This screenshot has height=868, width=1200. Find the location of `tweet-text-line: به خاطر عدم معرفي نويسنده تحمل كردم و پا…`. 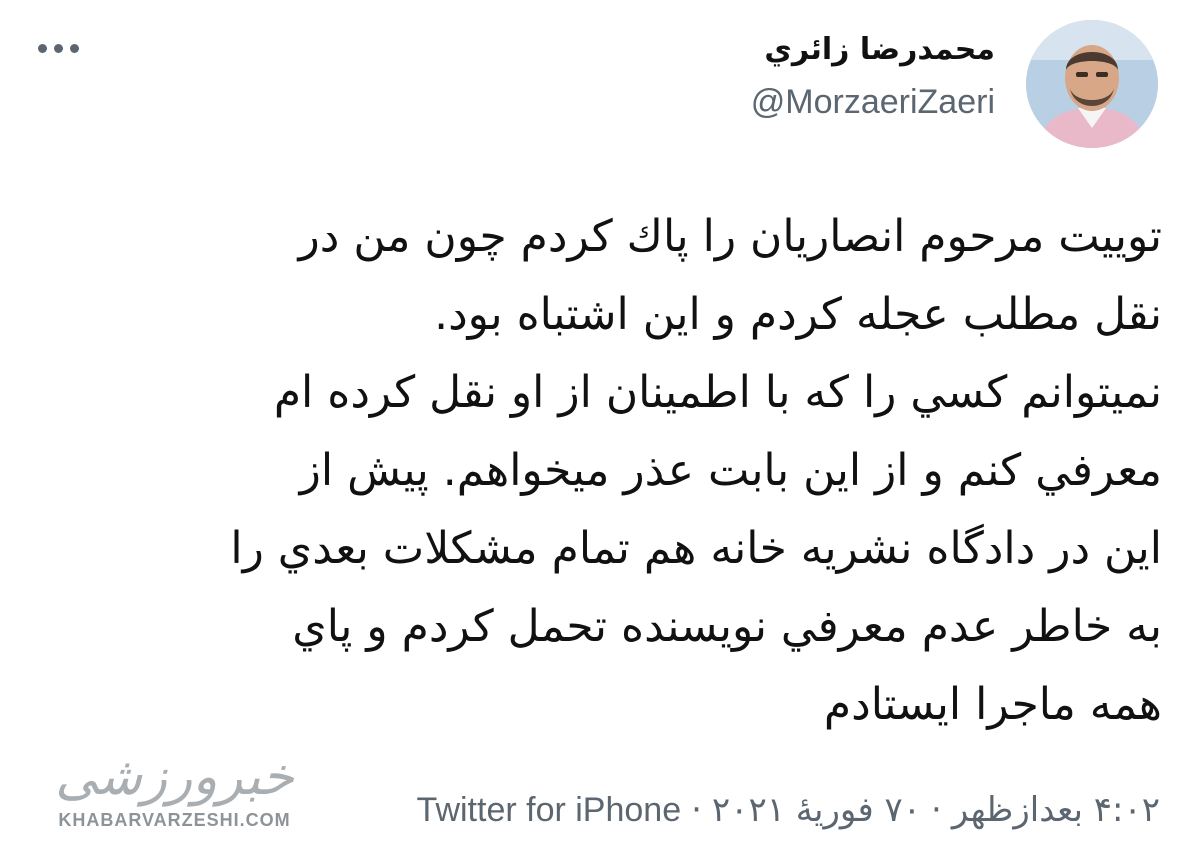

tweet-text-line: به خاطر عدم معرفي نويسنده تحمل كردم و پا… is located at coordinates (727, 626).